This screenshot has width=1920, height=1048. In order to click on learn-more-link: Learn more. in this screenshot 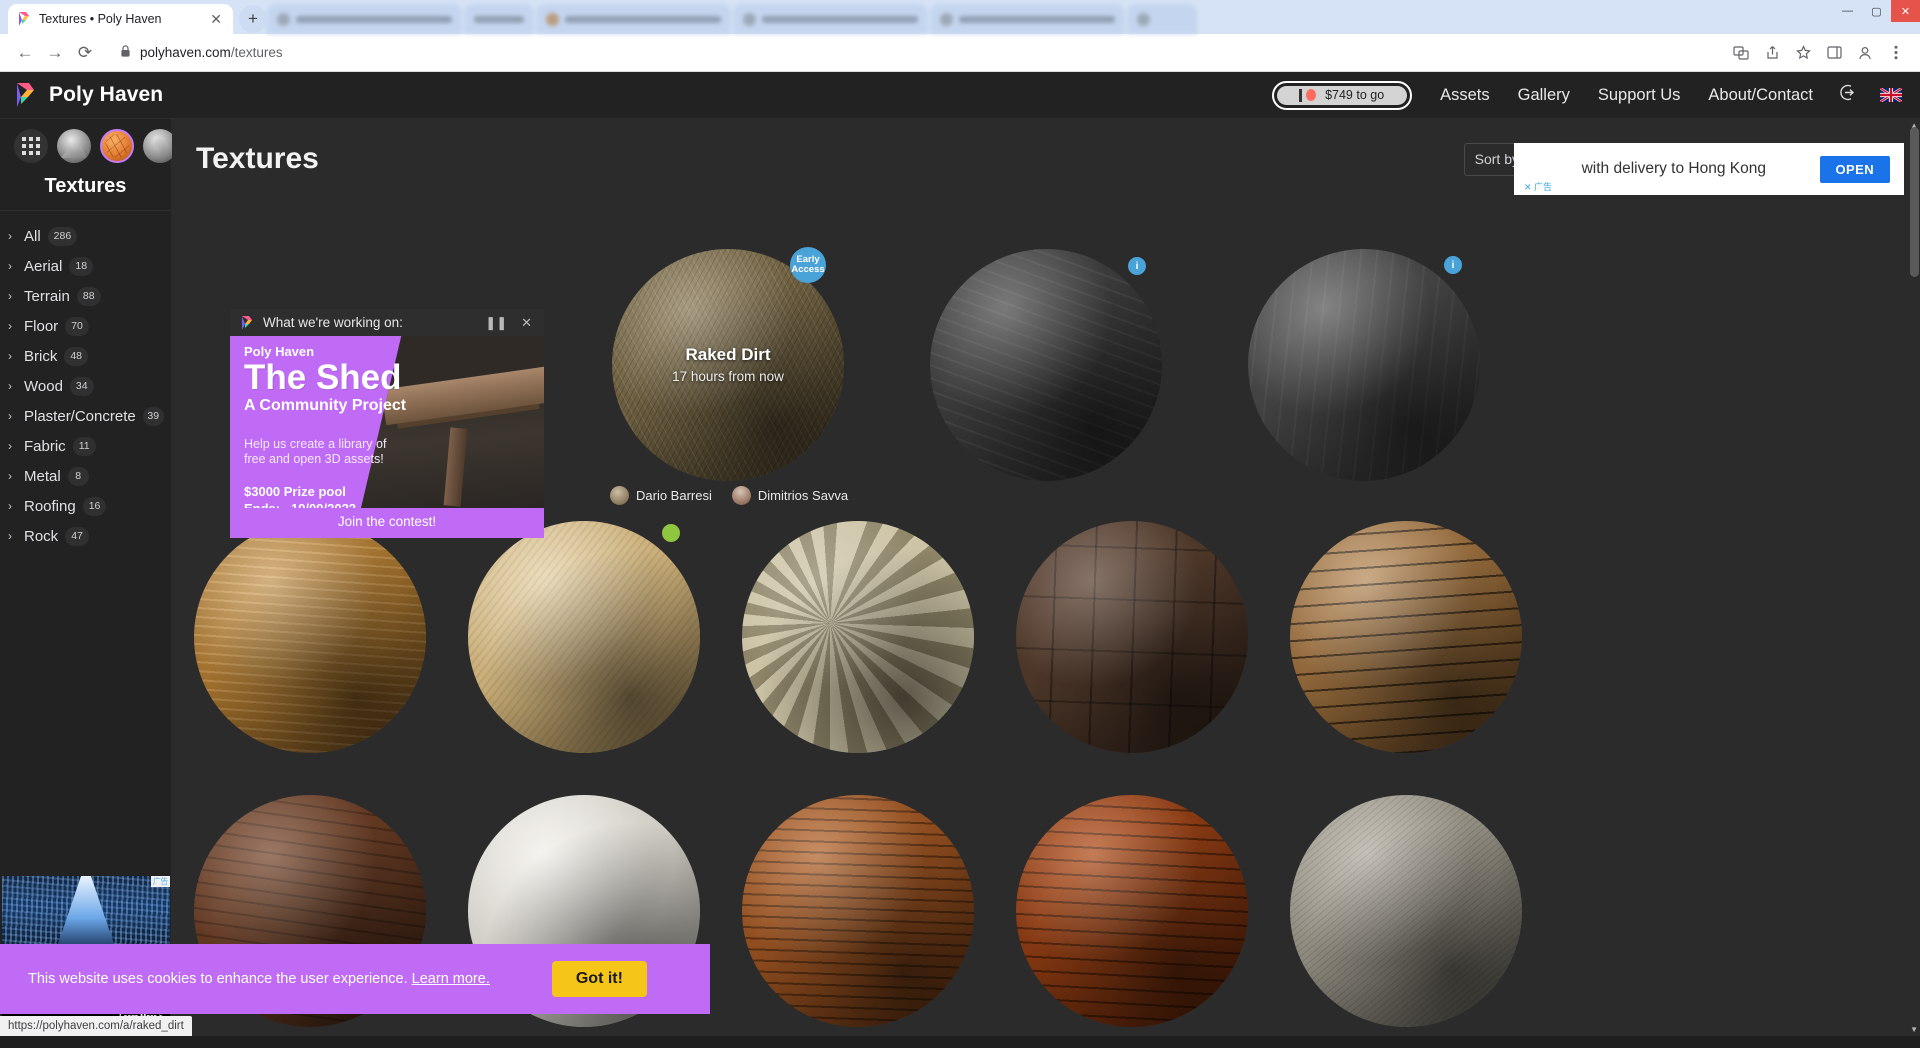, I will do `click(451, 979)`.